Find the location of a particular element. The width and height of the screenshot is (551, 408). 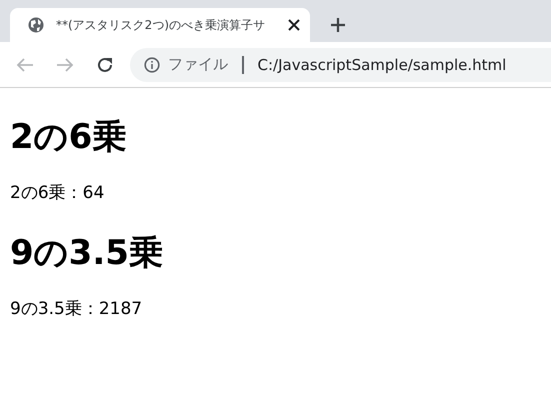

globe-icon is located at coordinates (36, 25).